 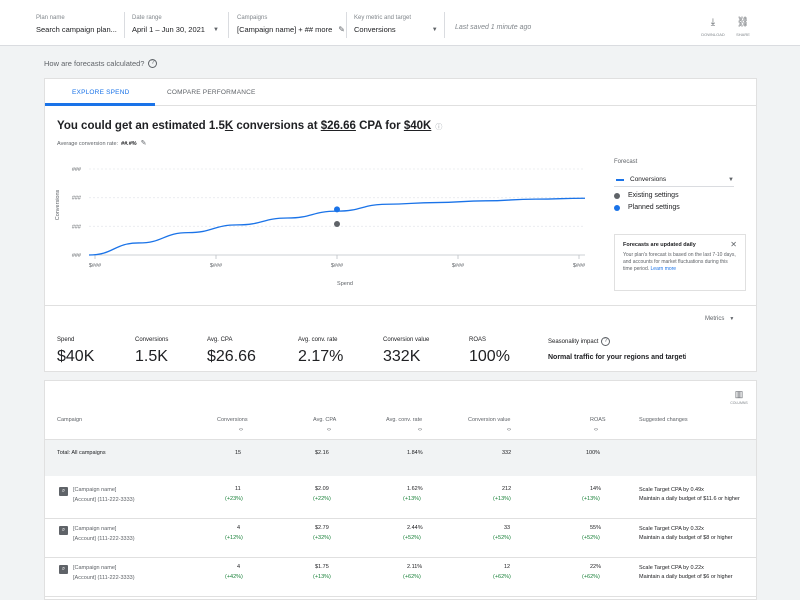 I want to click on metrics-dropdown: Metrics ▼, so click(x=719, y=319).